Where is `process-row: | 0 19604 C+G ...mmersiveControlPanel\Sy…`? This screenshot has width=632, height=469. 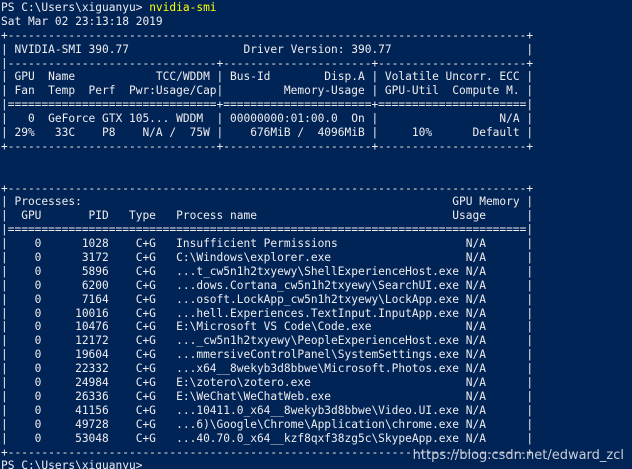 process-row: | 0 19604 C+G ...mmersiveControlPanel\Sy… is located at coordinates (267, 355).